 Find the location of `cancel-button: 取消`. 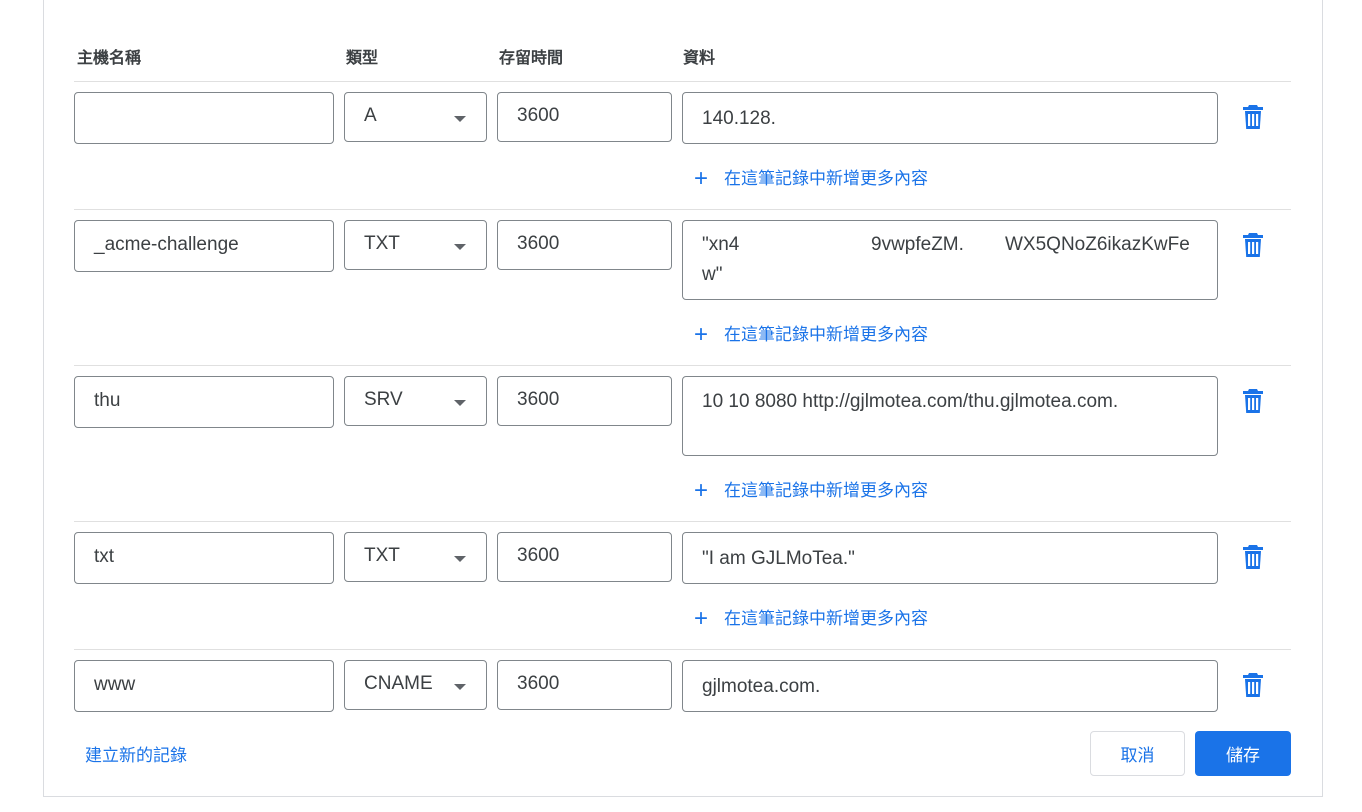

cancel-button: 取消 is located at coordinates (1137, 753).